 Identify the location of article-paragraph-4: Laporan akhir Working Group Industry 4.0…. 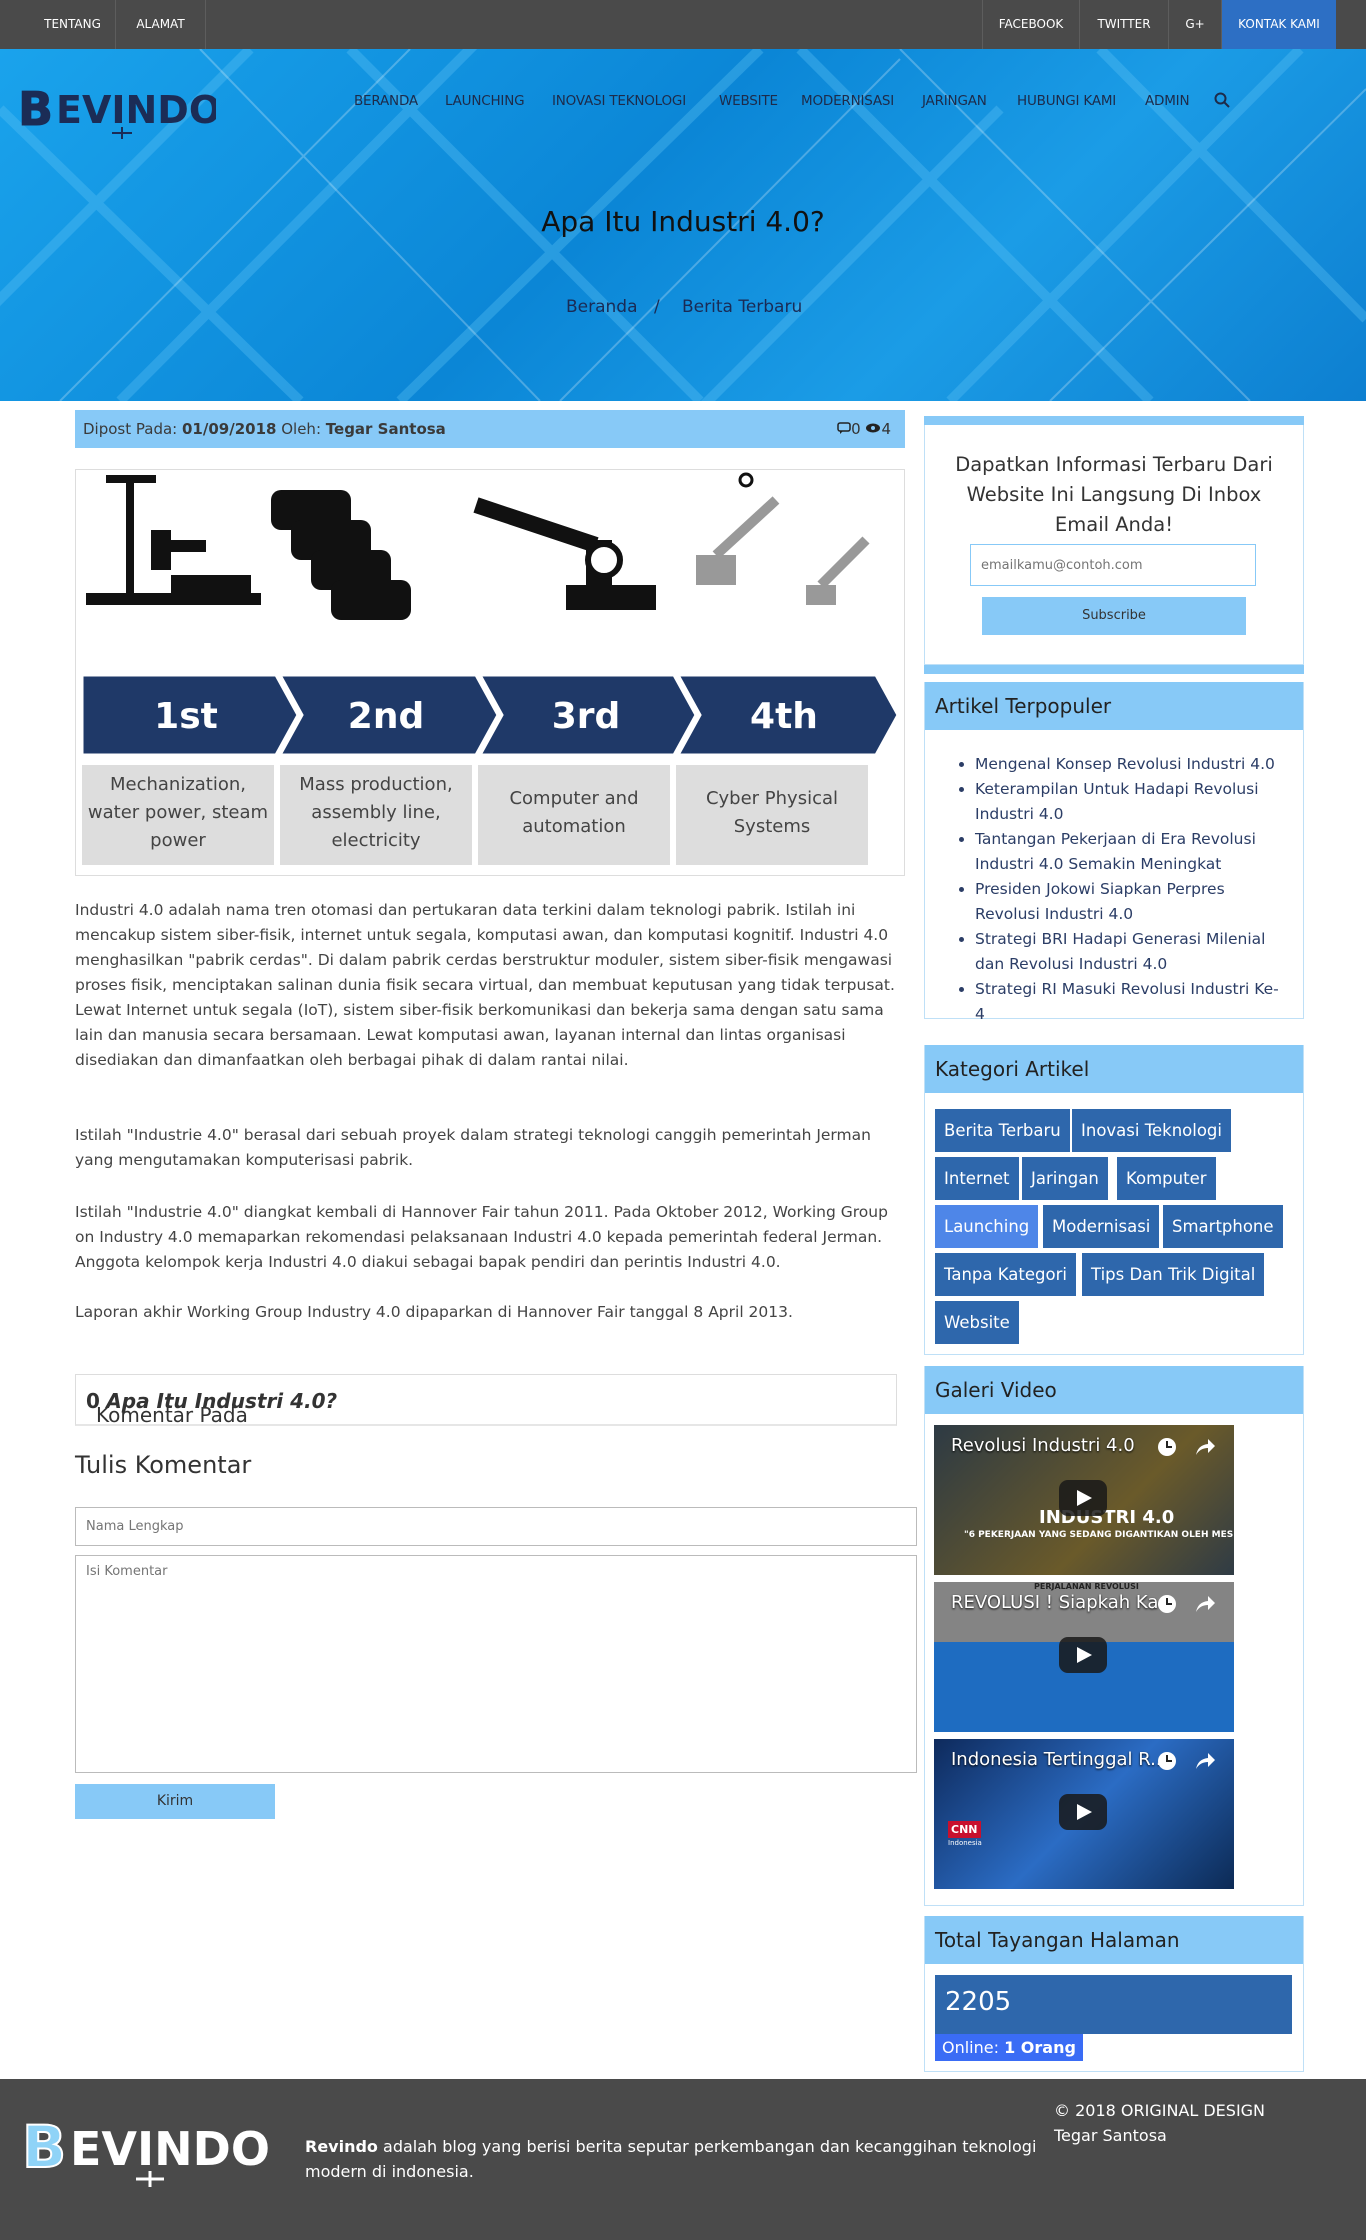
(434, 1312).